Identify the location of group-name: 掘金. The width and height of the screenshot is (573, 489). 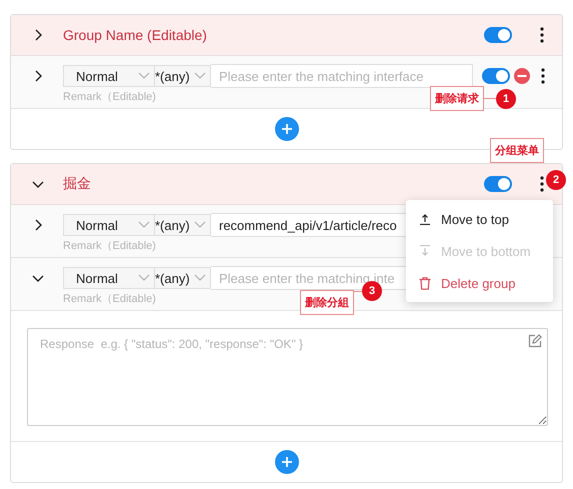
(77, 184).